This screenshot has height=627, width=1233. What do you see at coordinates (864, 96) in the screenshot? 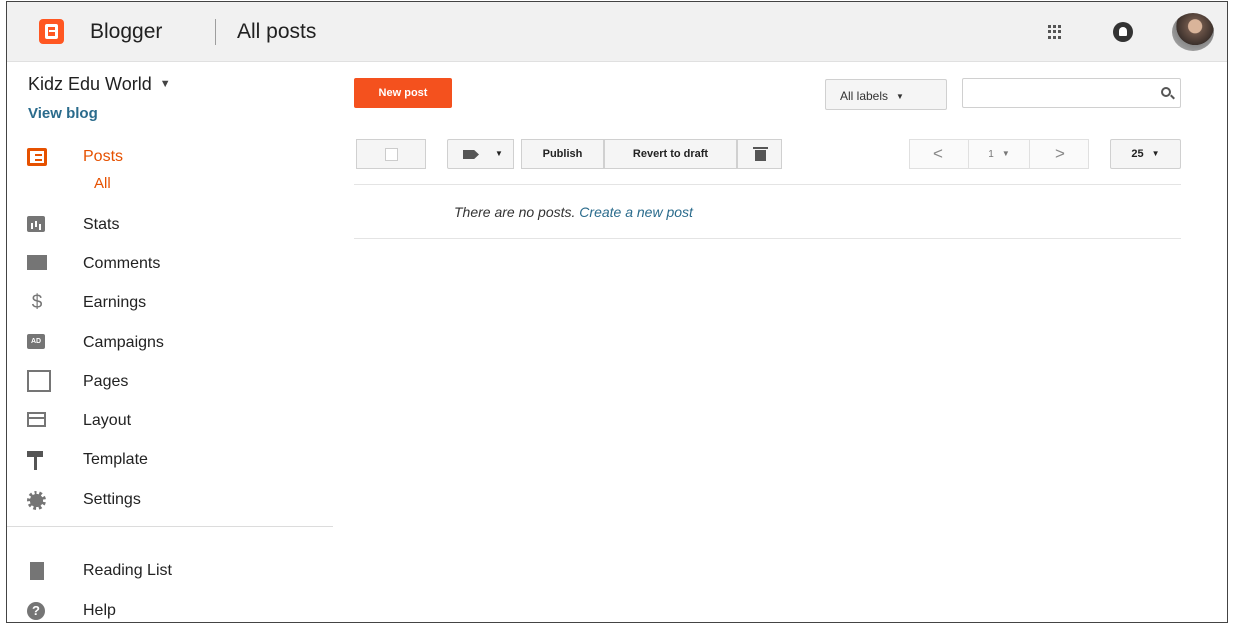
I see `labels-filter-label: All labels` at bounding box center [864, 96].